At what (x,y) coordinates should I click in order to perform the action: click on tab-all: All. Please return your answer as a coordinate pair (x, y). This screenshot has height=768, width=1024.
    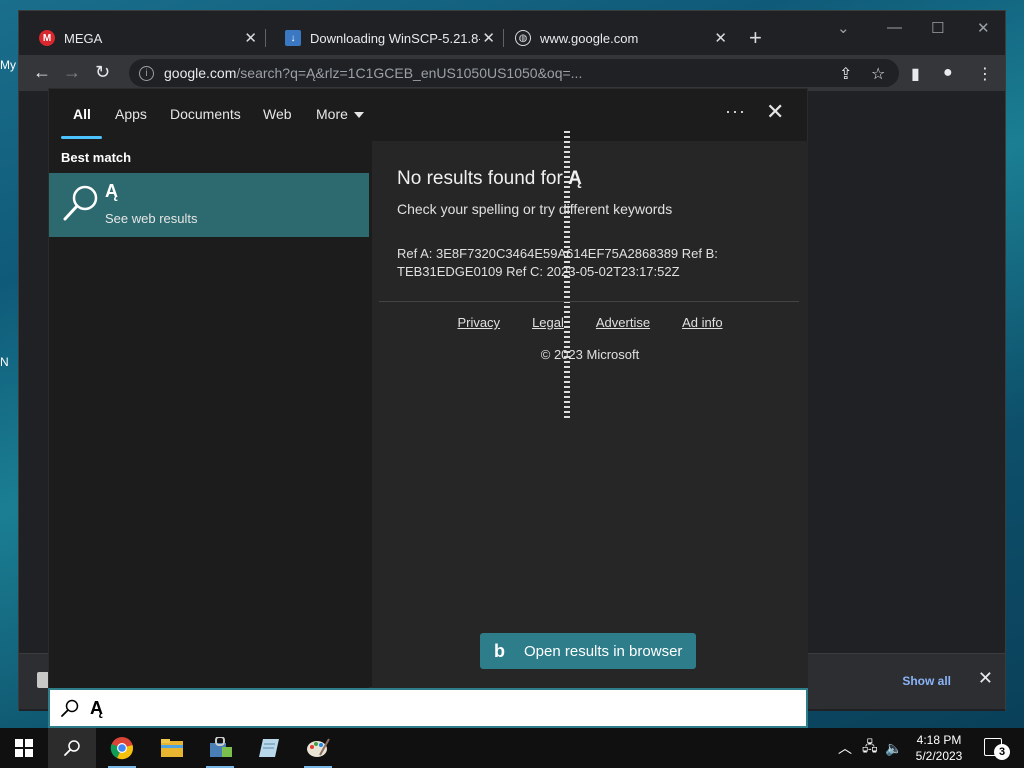
    Looking at the image, I should click on (82, 114).